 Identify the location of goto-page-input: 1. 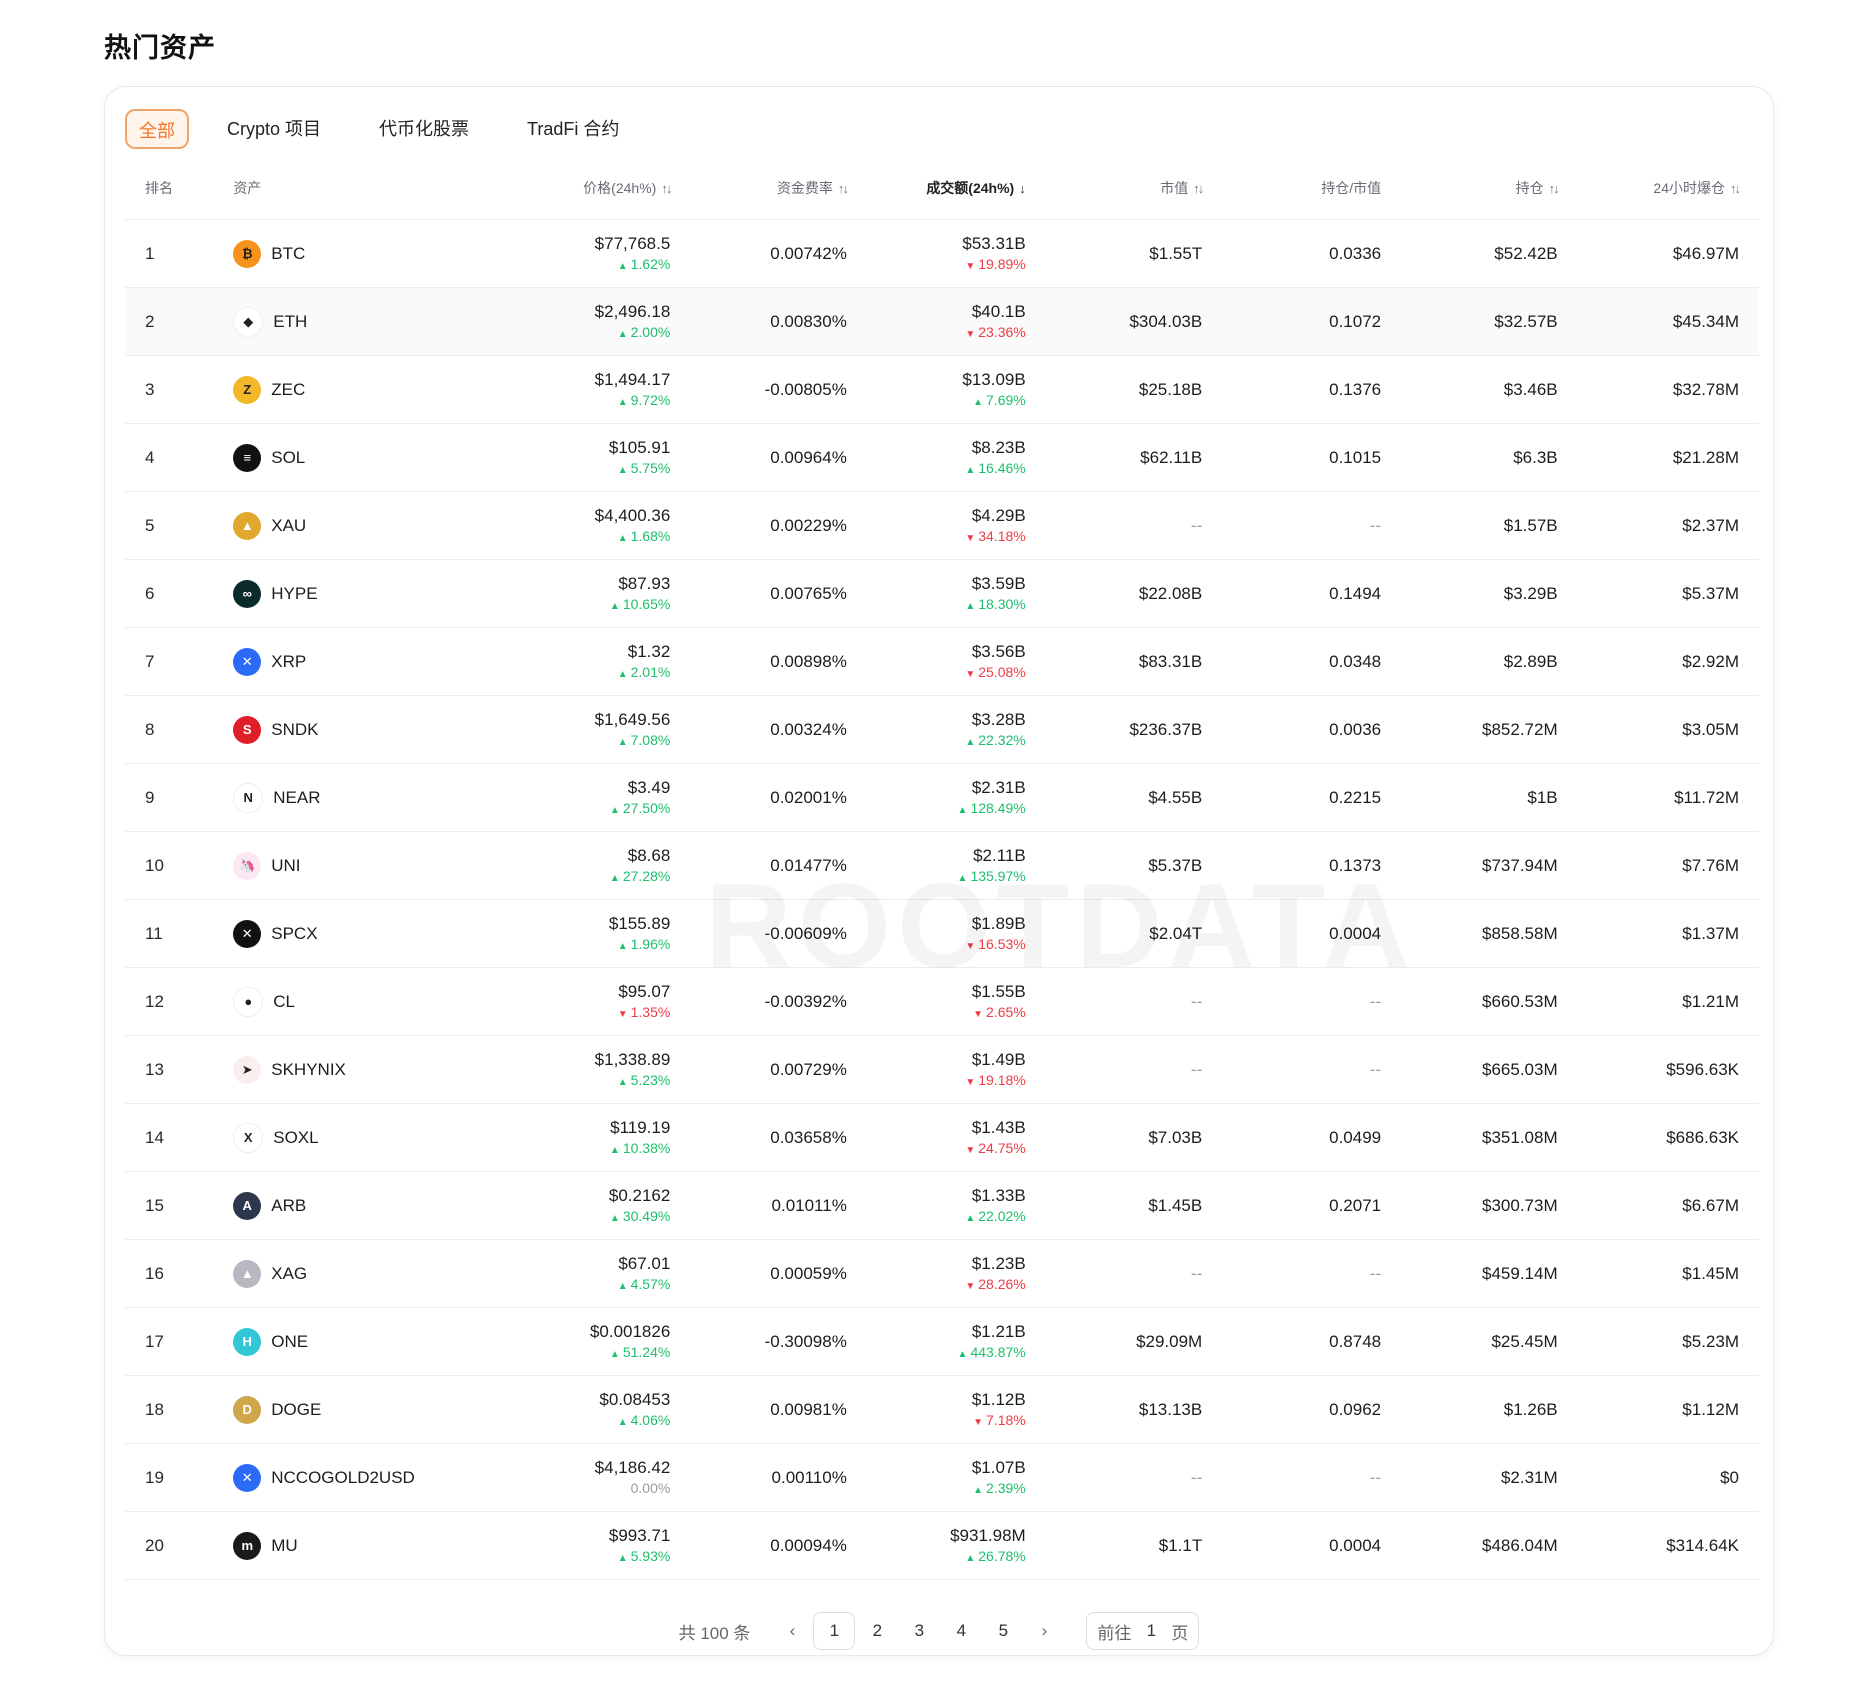
(1151, 1631).